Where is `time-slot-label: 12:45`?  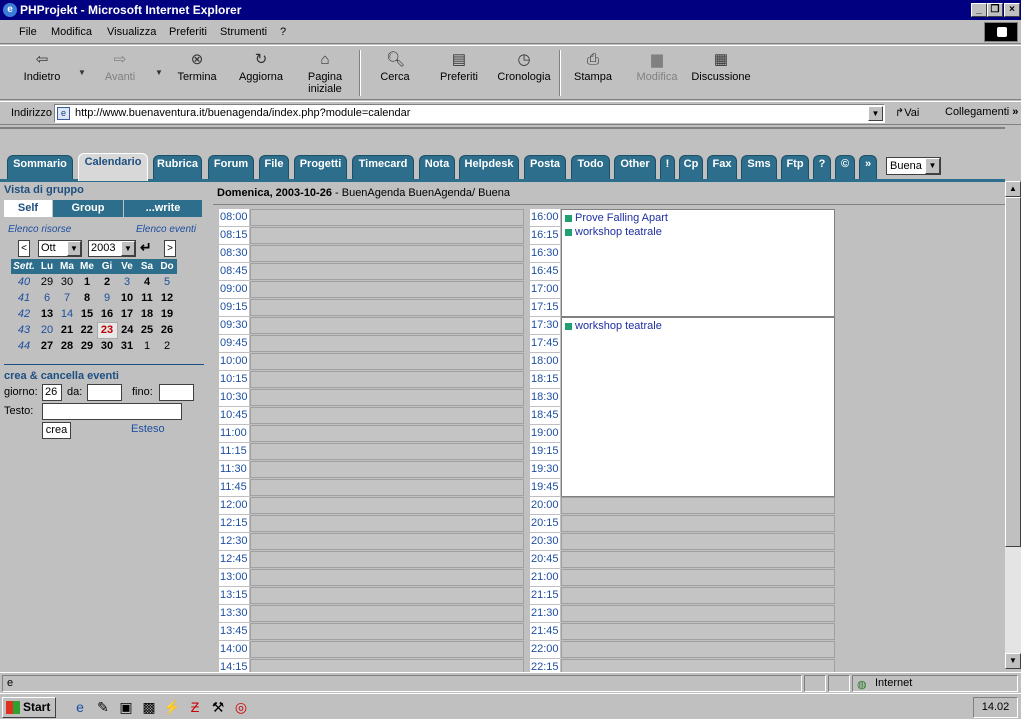
time-slot-label: 12:45 is located at coordinates (234, 559).